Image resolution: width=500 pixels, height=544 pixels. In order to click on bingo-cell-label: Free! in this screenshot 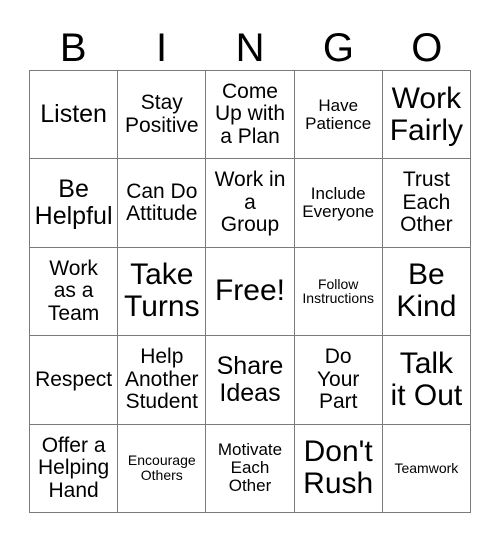, I will do `click(249, 291)`.